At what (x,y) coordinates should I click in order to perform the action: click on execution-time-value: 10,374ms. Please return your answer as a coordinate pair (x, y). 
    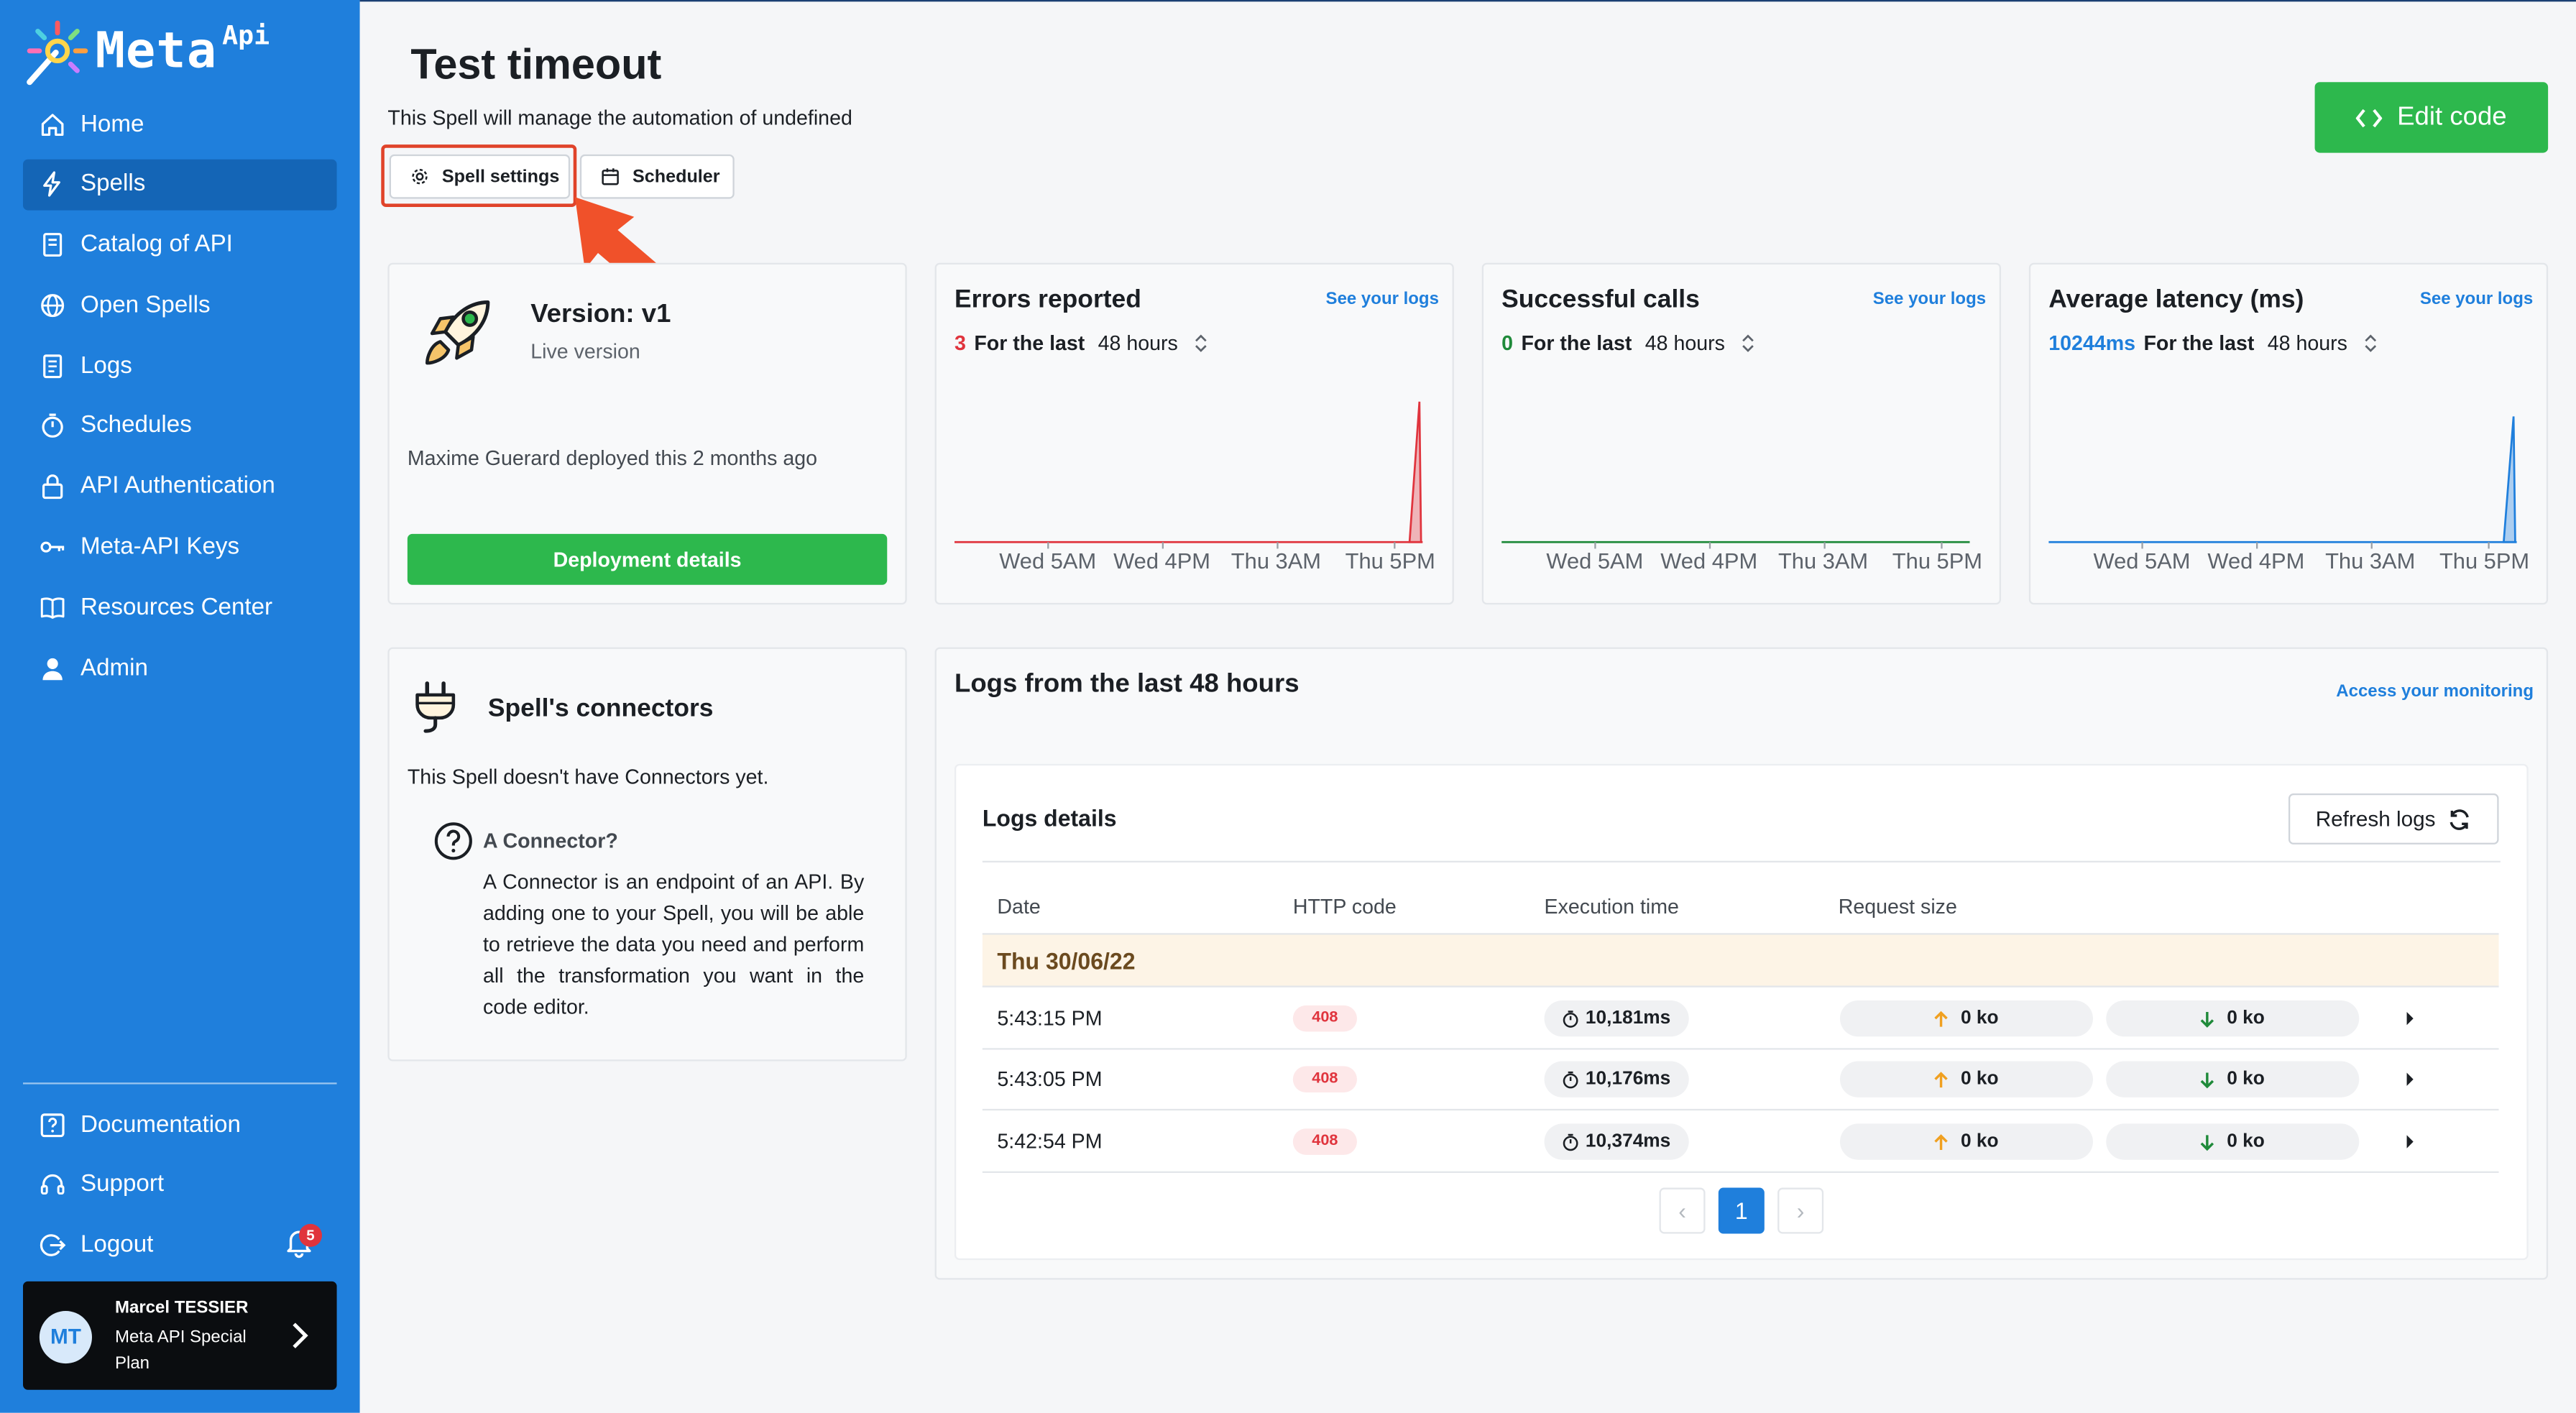
    Looking at the image, I should click on (1628, 1141).